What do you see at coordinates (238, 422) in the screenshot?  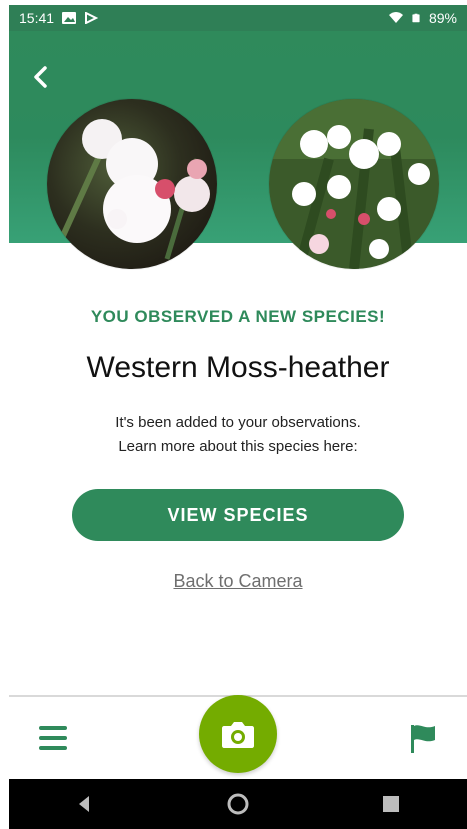 I see `message-line-1: It's been added to your observations.` at bounding box center [238, 422].